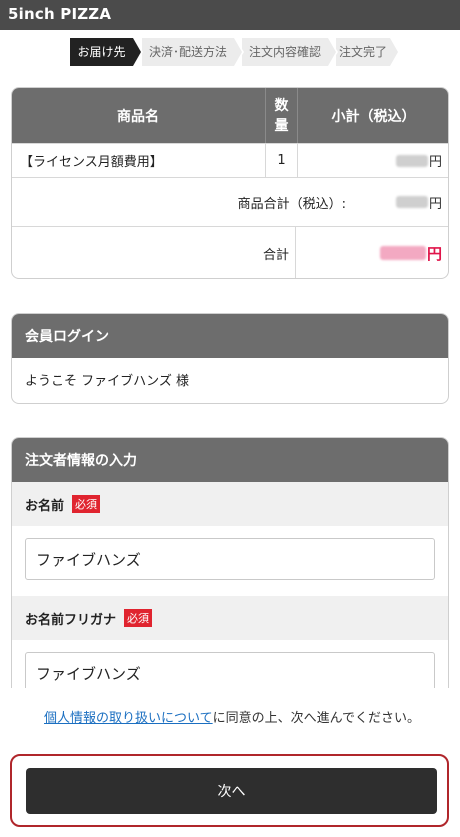 Image resolution: width=460 pixels, height=837 pixels. I want to click on header-subtotal: 小計（税込）, so click(372, 115).